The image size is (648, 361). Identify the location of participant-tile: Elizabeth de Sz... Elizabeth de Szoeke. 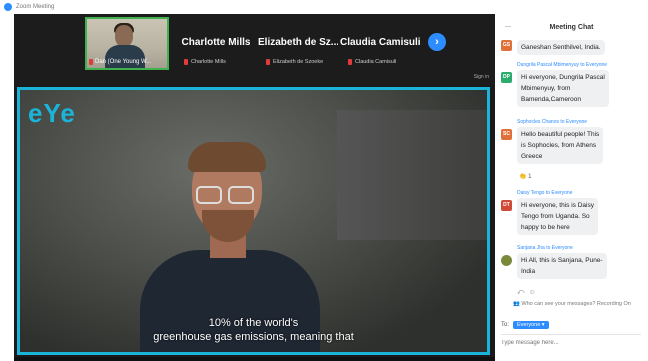
(298, 43).